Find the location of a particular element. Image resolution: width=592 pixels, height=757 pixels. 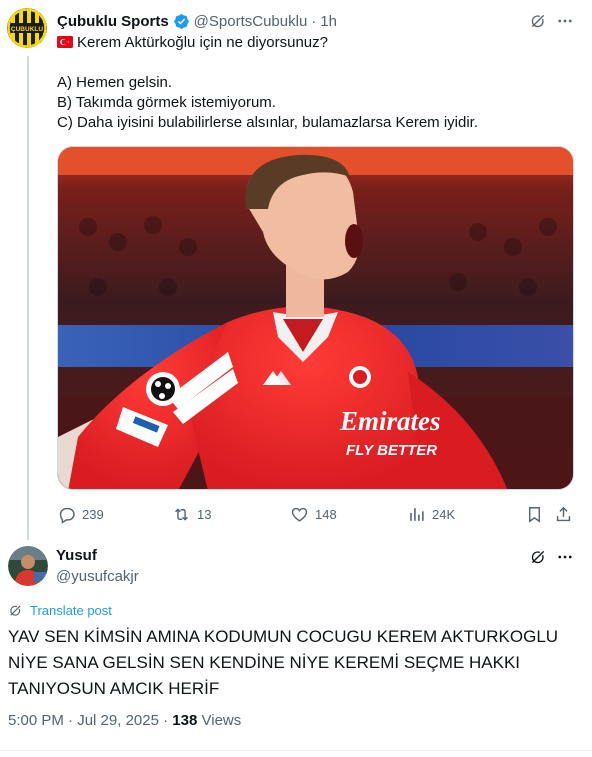

post-time: 1h is located at coordinates (328, 21).